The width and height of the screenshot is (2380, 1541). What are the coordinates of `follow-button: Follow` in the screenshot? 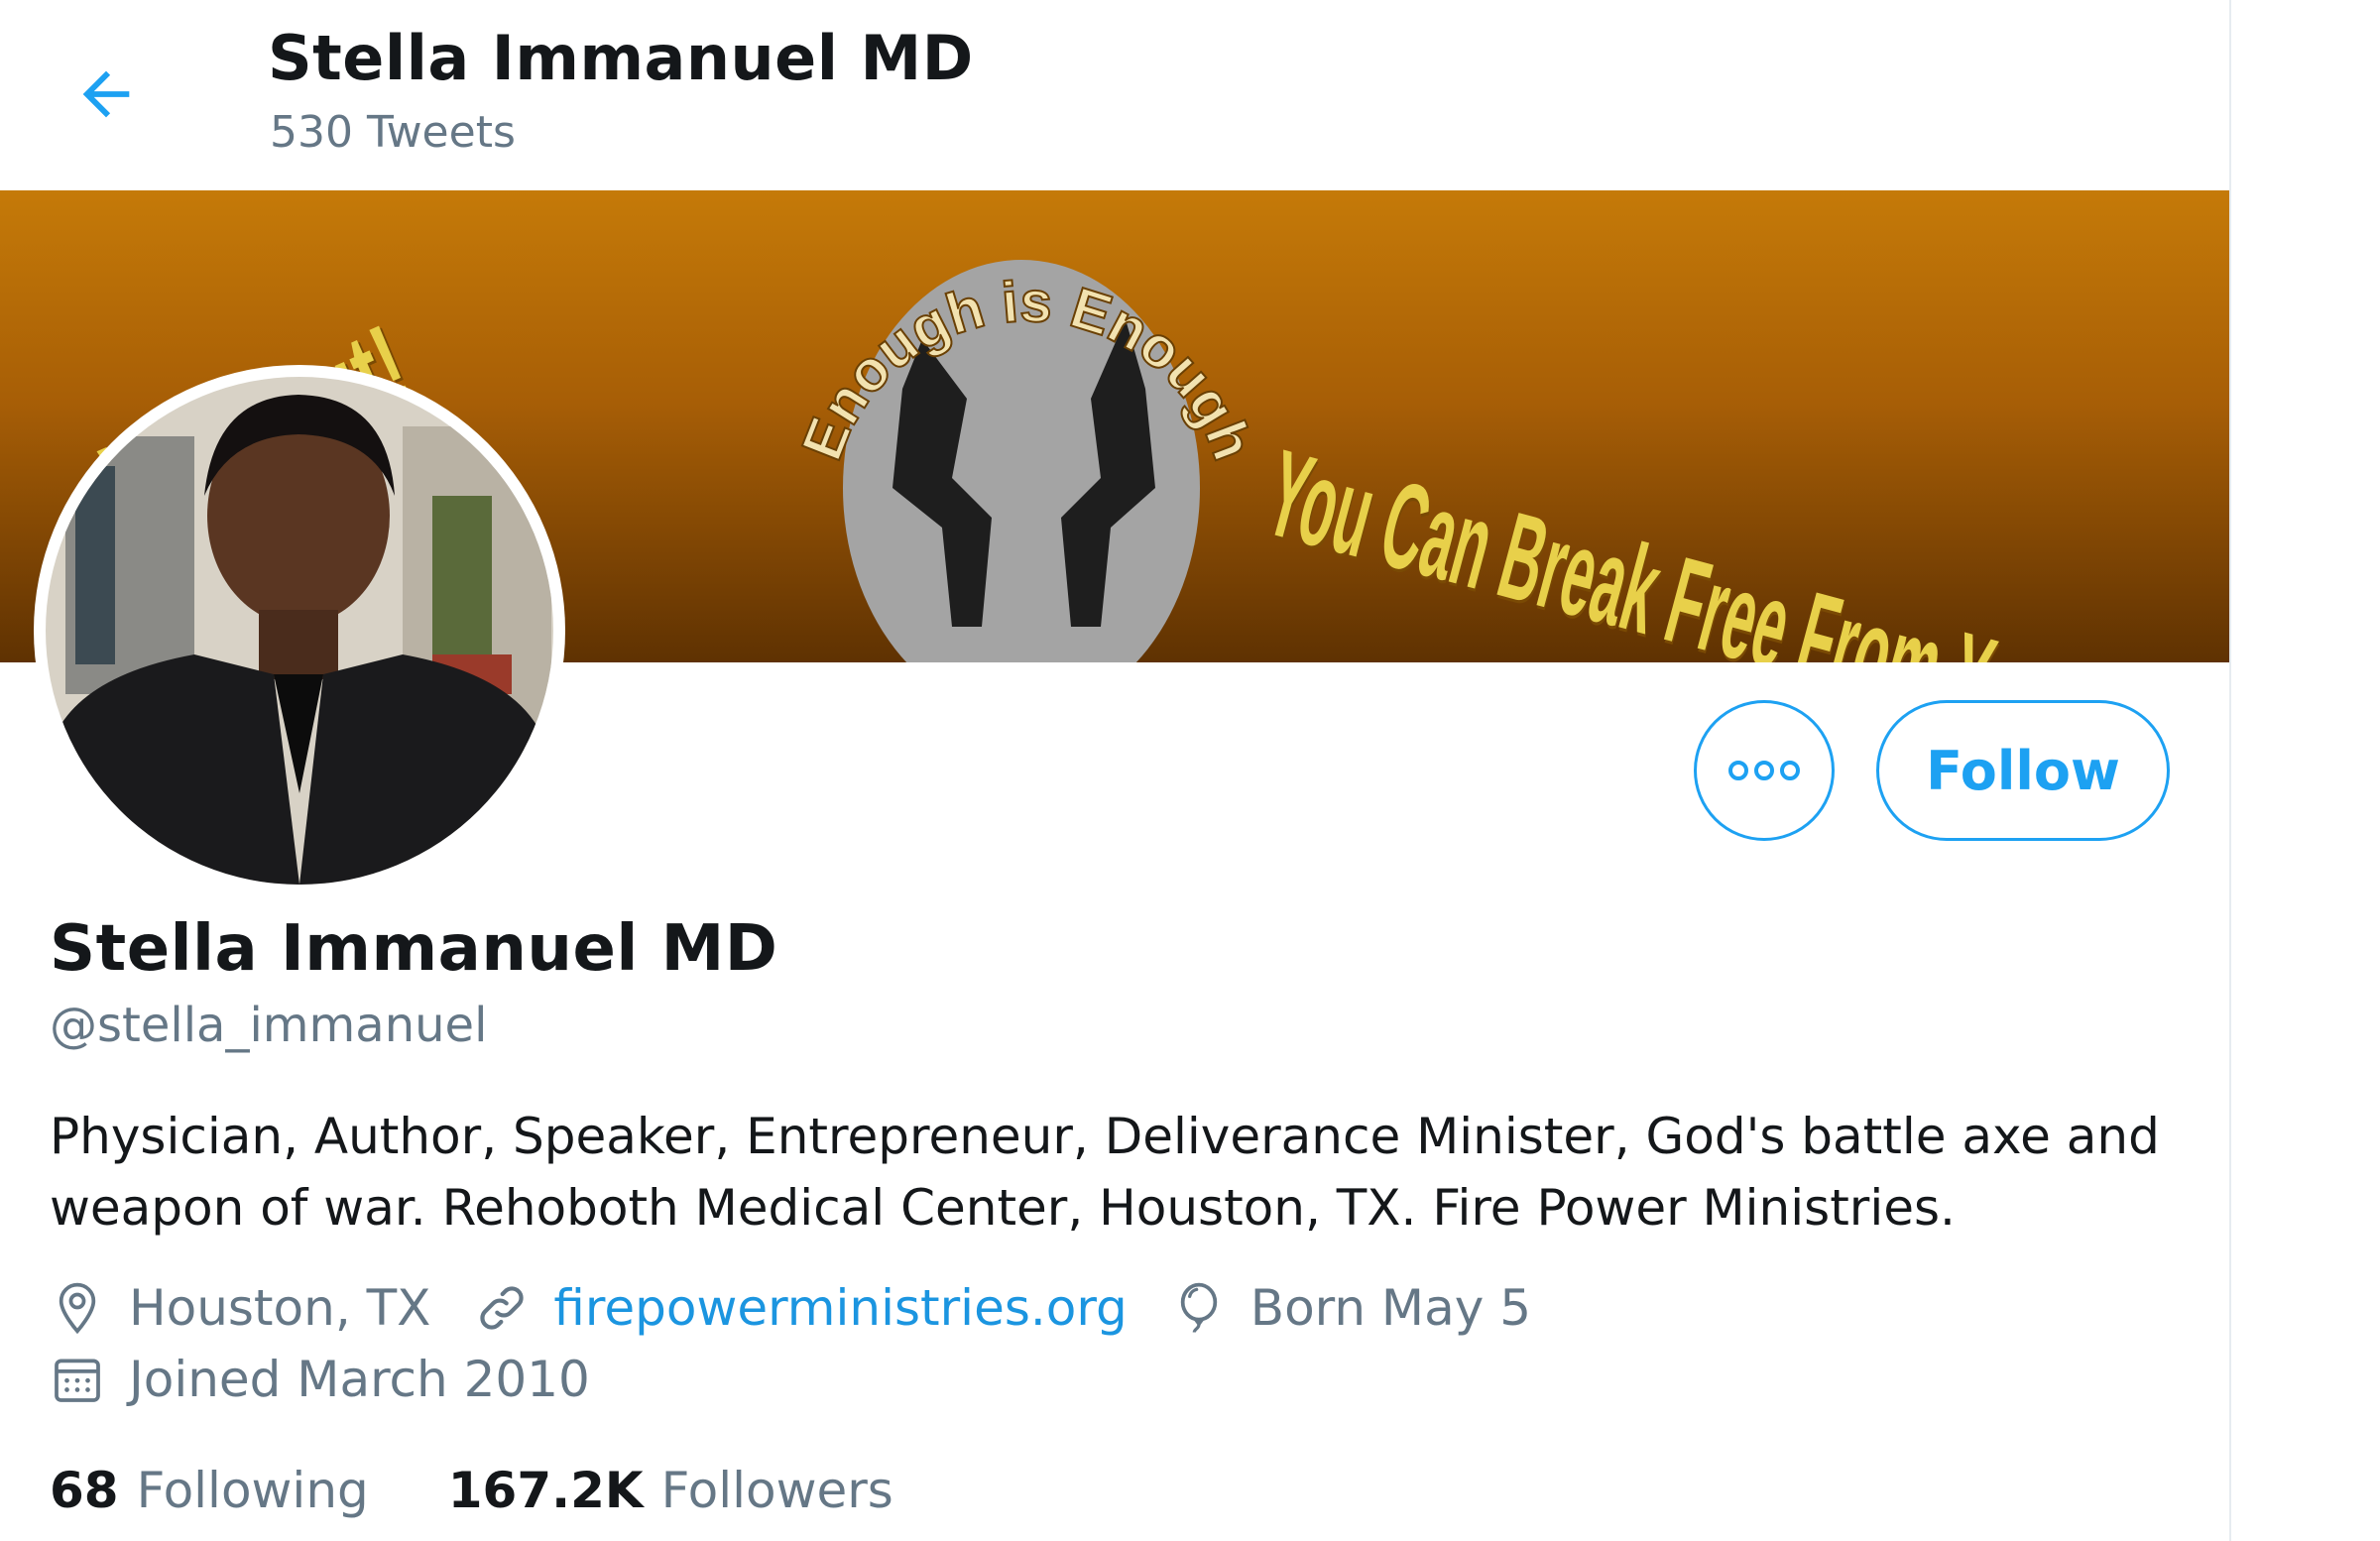 It's located at (2023, 770).